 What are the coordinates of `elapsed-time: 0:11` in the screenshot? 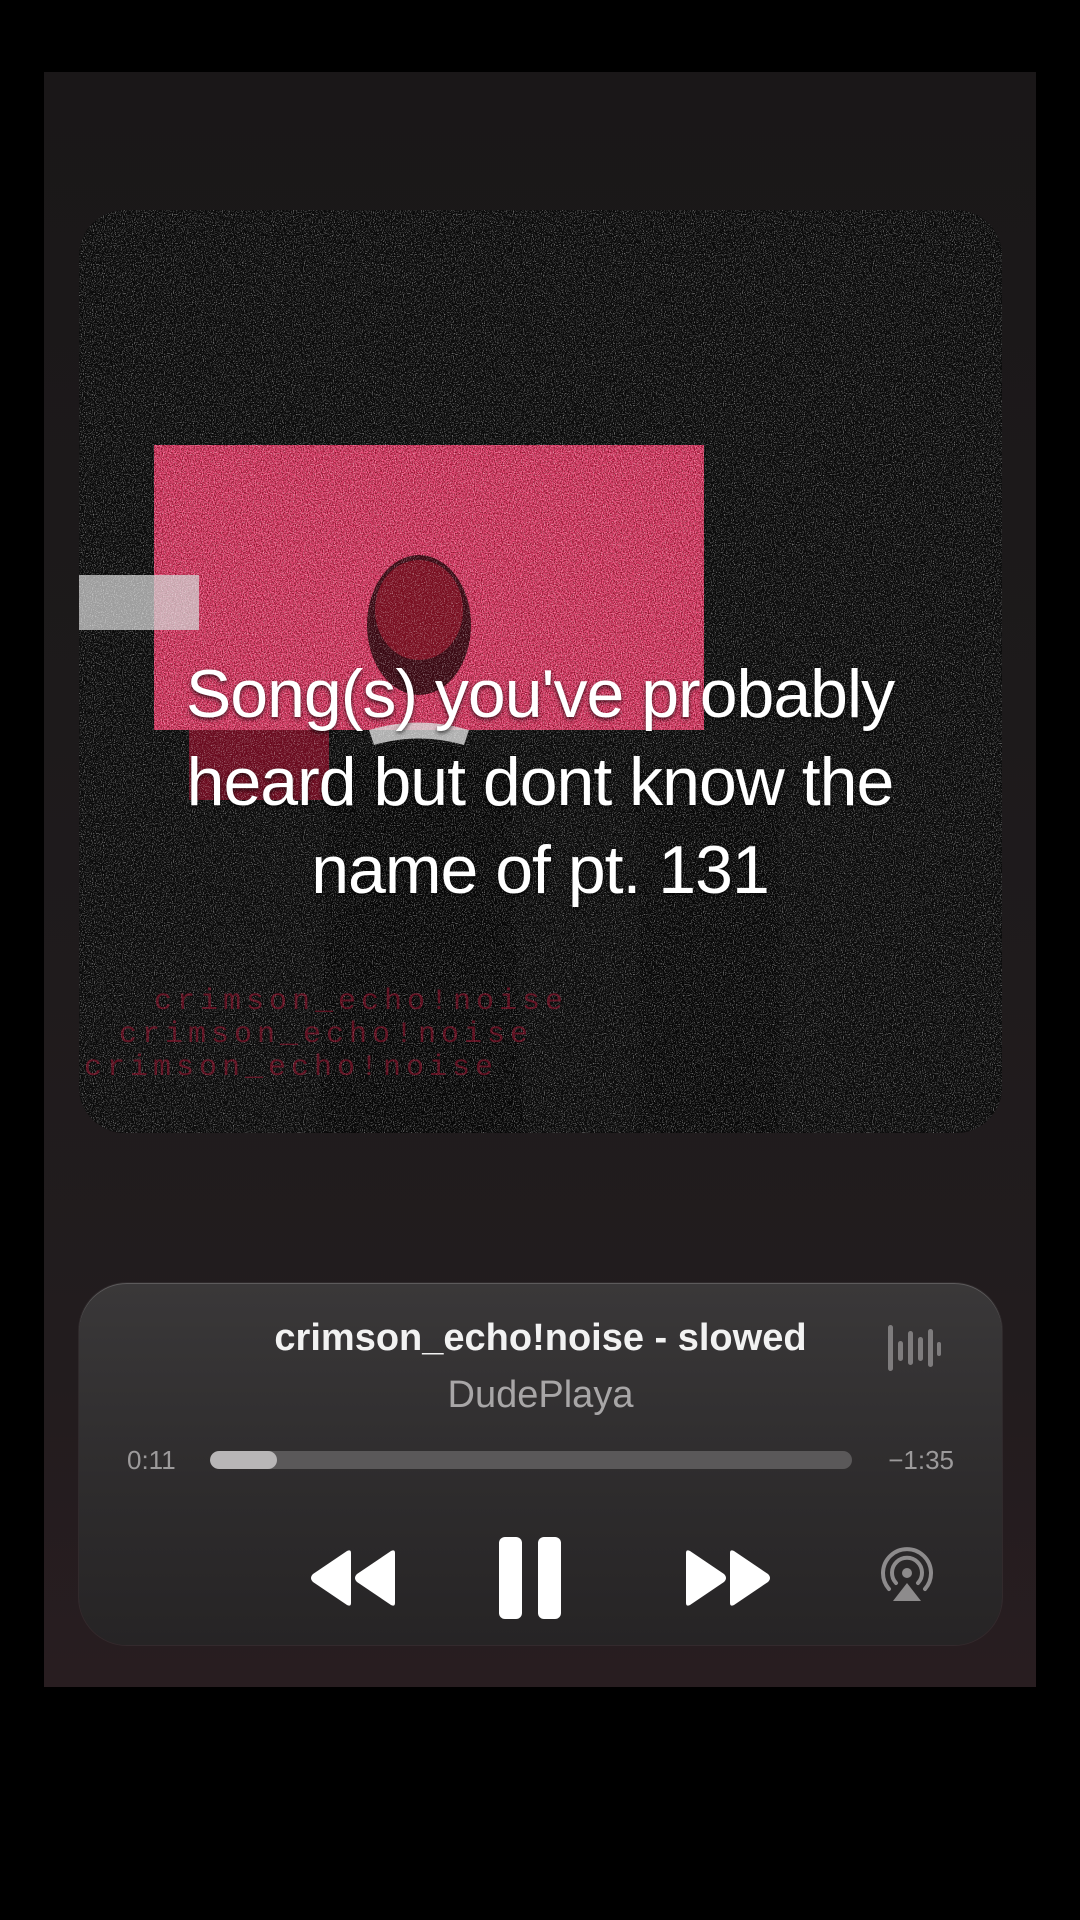 It's located at (151, 1460).